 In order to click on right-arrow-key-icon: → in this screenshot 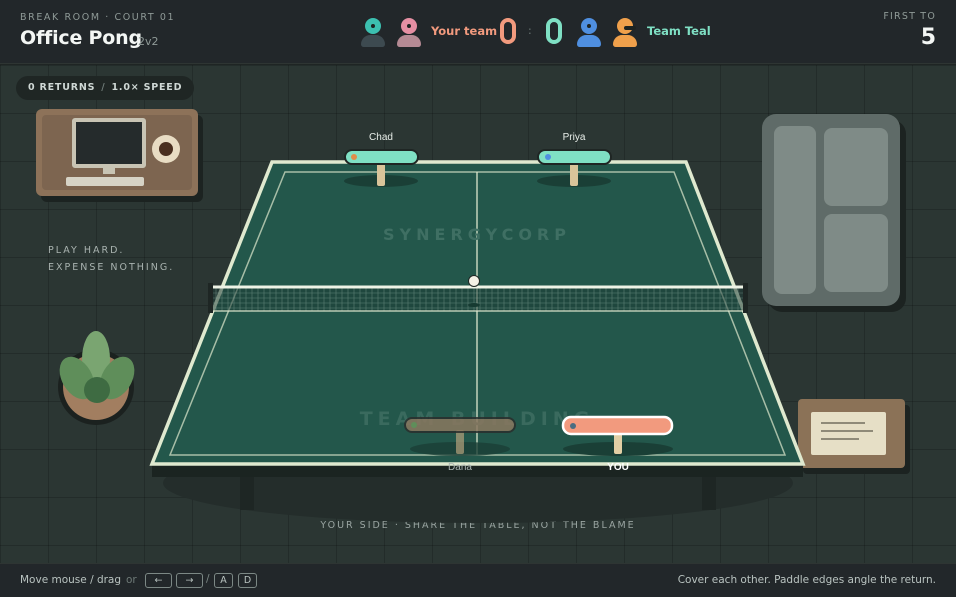, I will do `click(189, 580)`.